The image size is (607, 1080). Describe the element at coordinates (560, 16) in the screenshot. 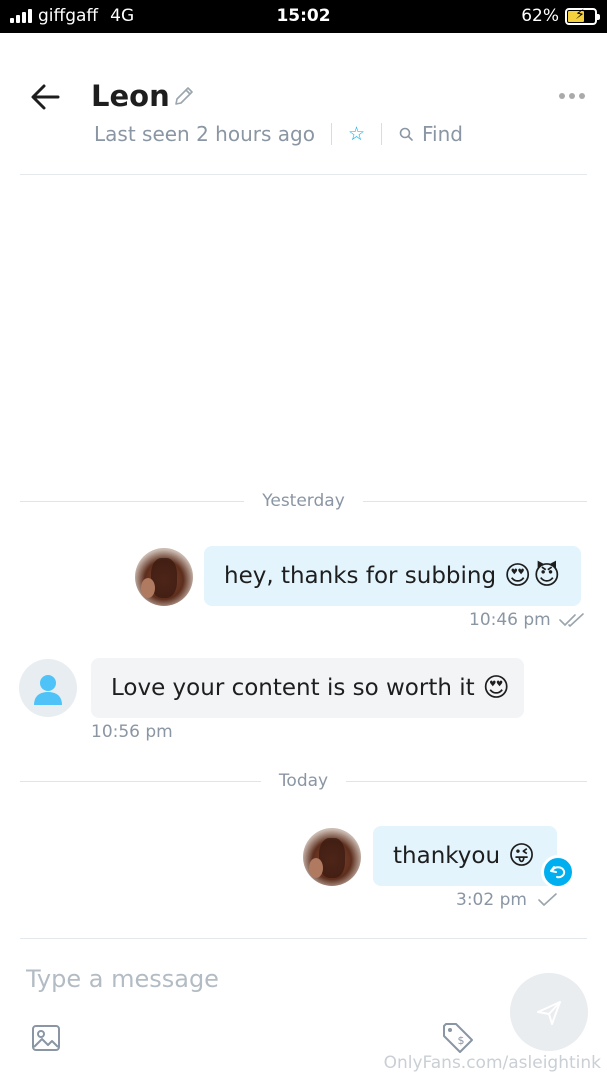

I see `status-right: 62% ⚡` at that location.